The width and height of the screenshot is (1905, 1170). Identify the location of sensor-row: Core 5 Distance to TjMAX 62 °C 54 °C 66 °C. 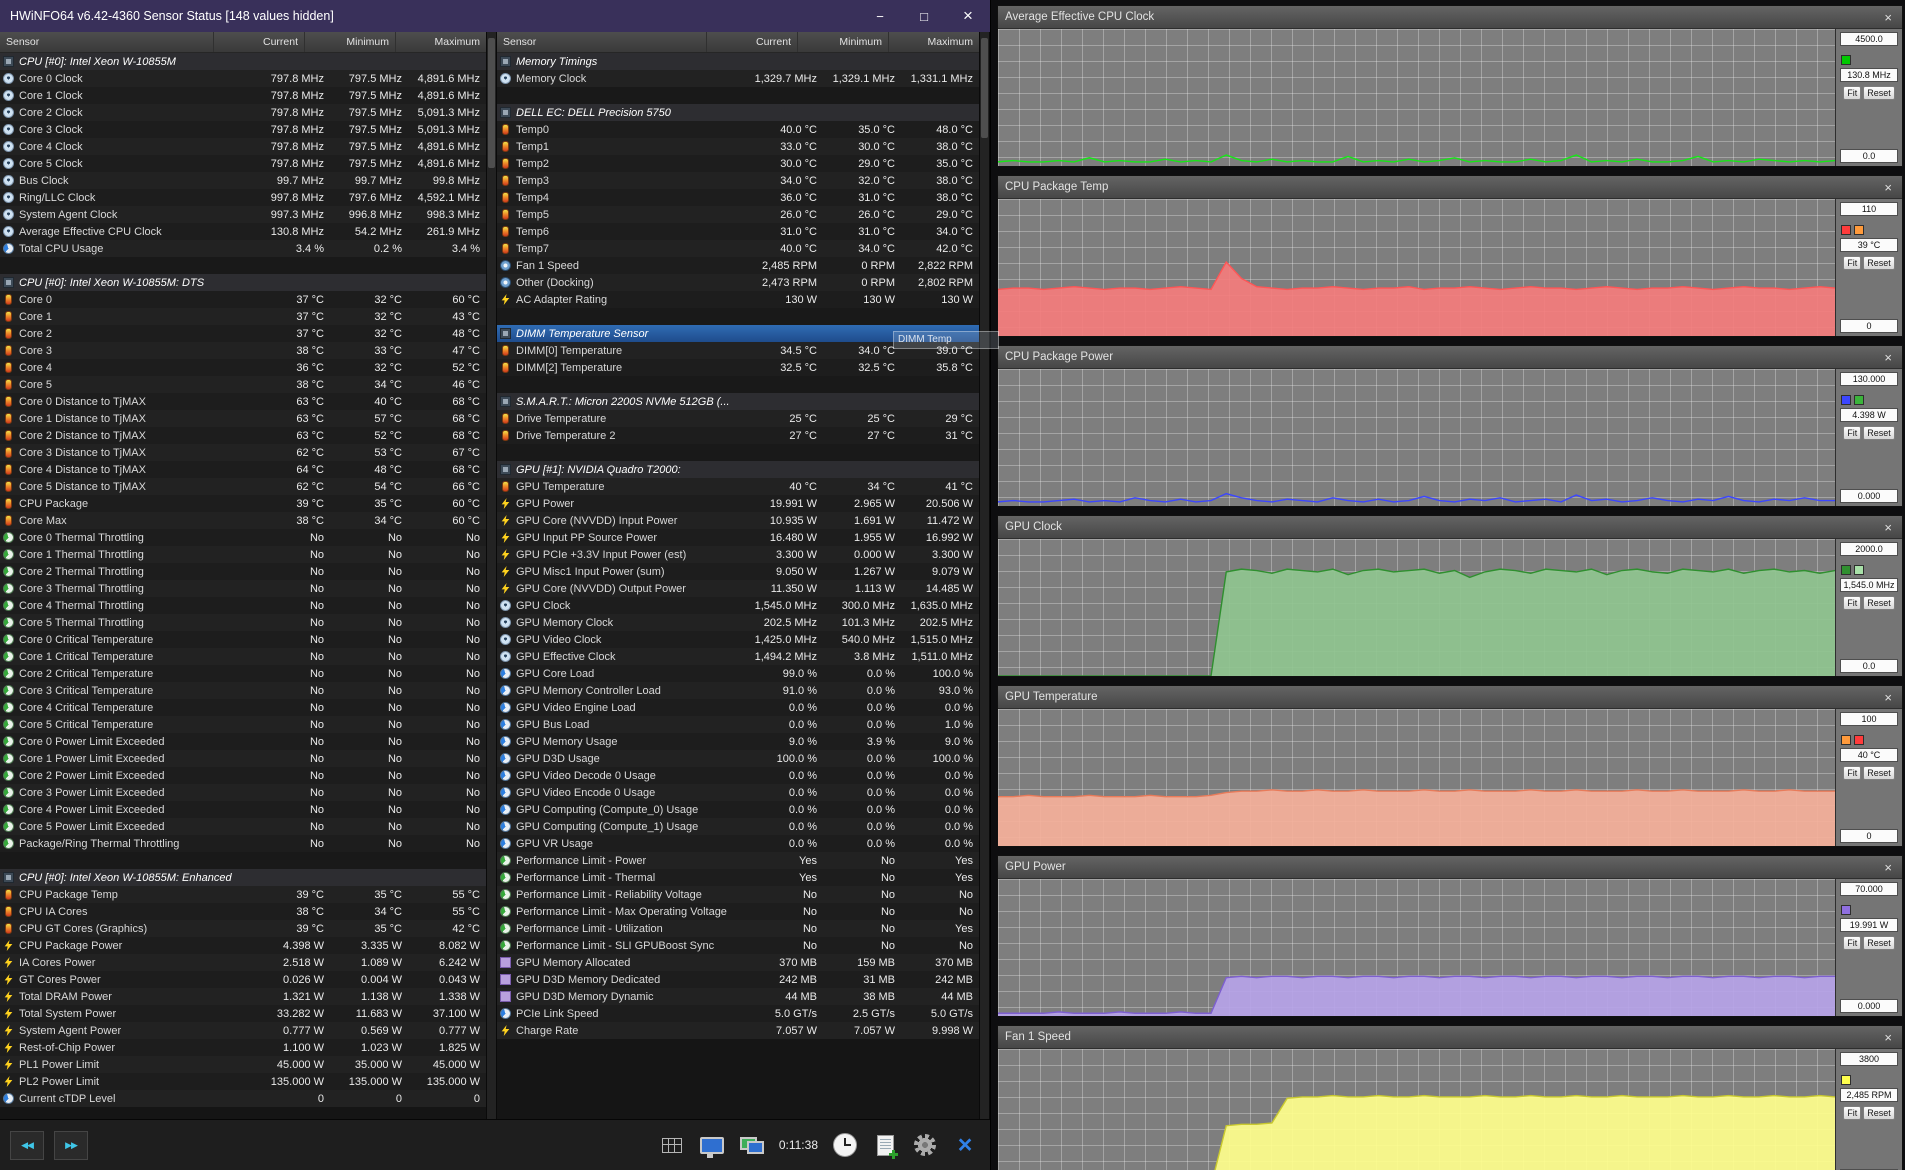
(243, 486).